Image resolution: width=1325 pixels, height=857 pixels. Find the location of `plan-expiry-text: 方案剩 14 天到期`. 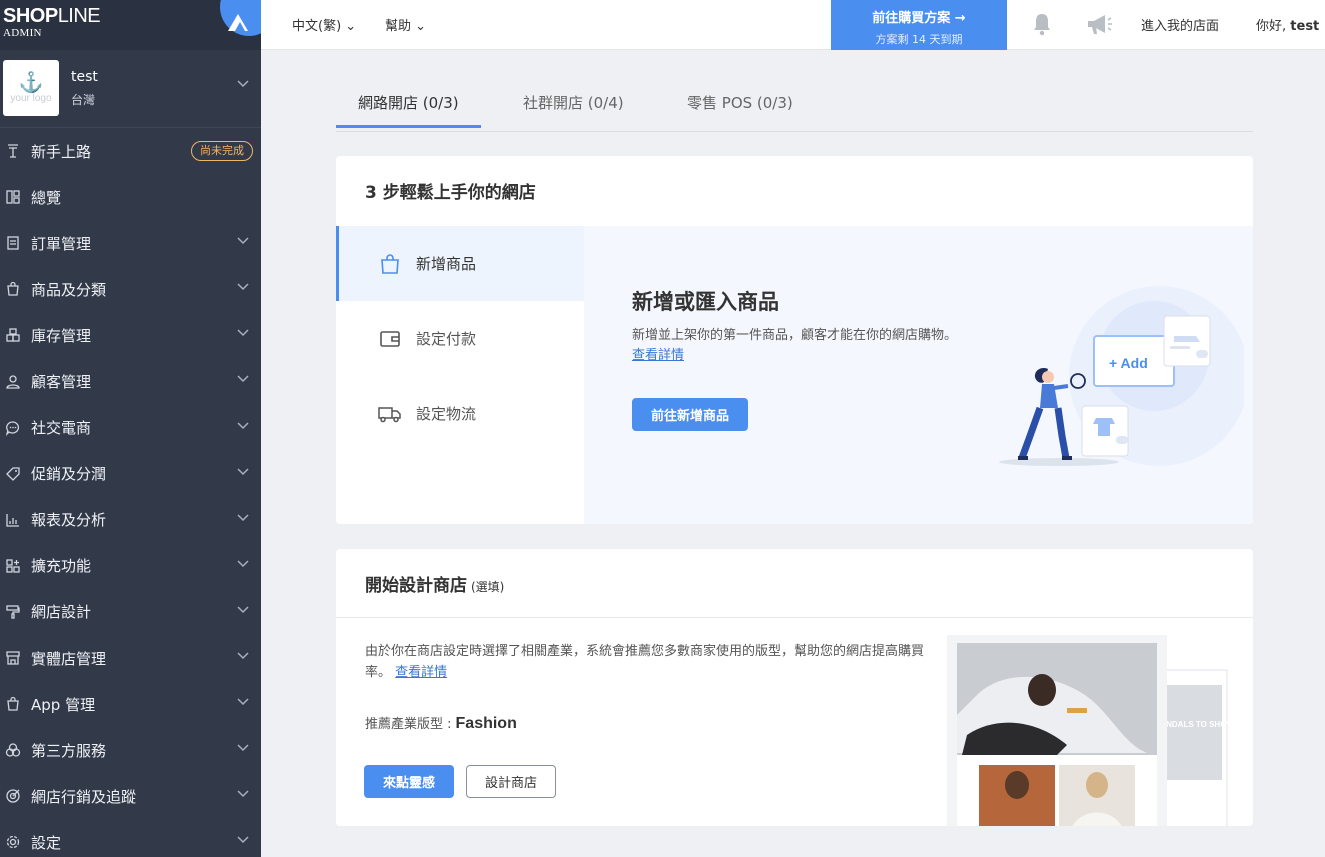

plan-expiry-text: 方案剩 14 天到期 is located at coordinates (919, 39).